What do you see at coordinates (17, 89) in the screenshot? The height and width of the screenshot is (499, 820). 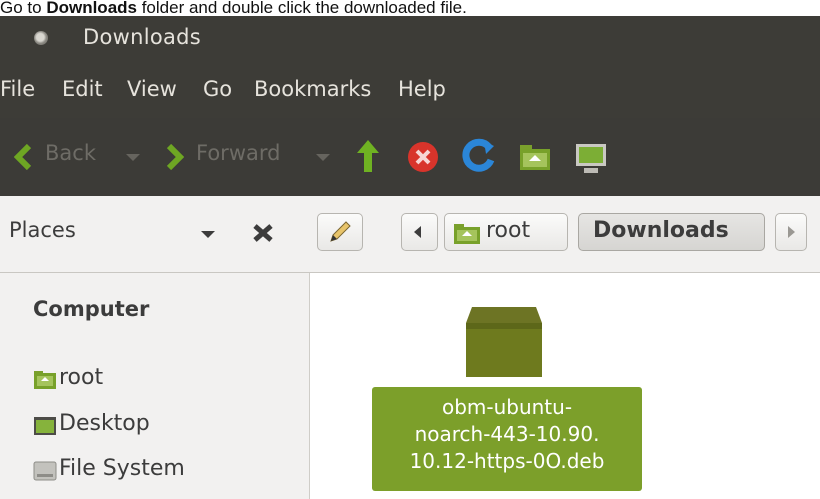 I see `menu-file: File` at bounding box center [17, 89].